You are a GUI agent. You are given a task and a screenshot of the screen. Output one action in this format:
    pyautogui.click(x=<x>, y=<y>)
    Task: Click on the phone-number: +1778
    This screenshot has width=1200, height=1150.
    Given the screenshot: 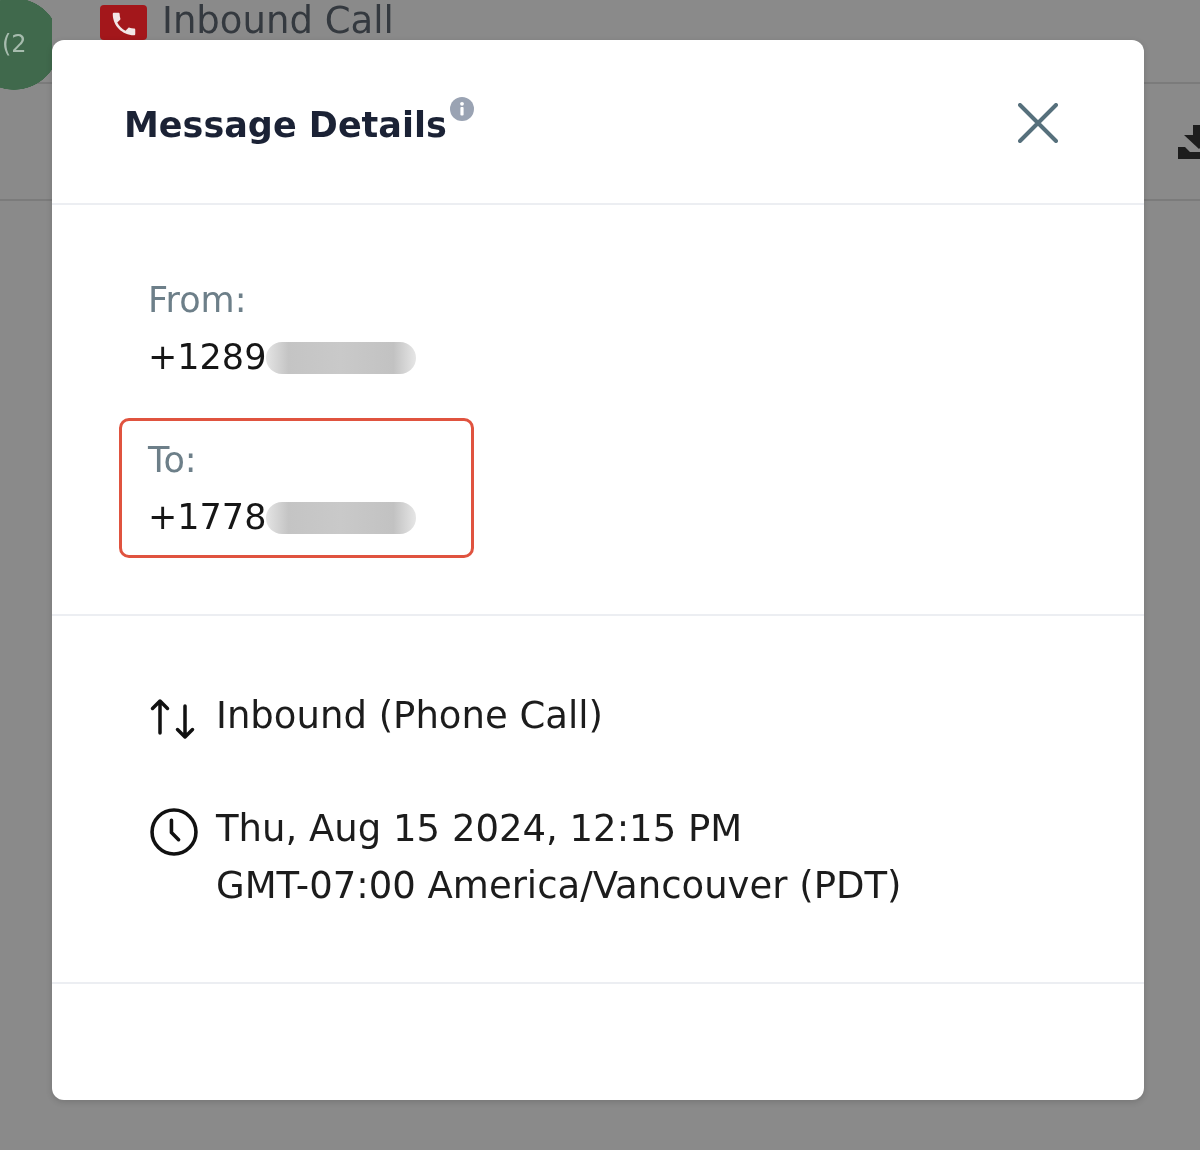 What is the action you would take?
    pyautogui.click(x=207, y=517)
    